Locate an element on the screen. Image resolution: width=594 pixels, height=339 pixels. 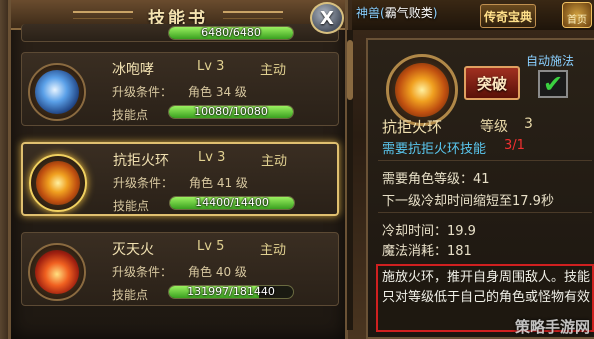
skill-exp-text: 10080/10080 is located at coordinates (231, 111).